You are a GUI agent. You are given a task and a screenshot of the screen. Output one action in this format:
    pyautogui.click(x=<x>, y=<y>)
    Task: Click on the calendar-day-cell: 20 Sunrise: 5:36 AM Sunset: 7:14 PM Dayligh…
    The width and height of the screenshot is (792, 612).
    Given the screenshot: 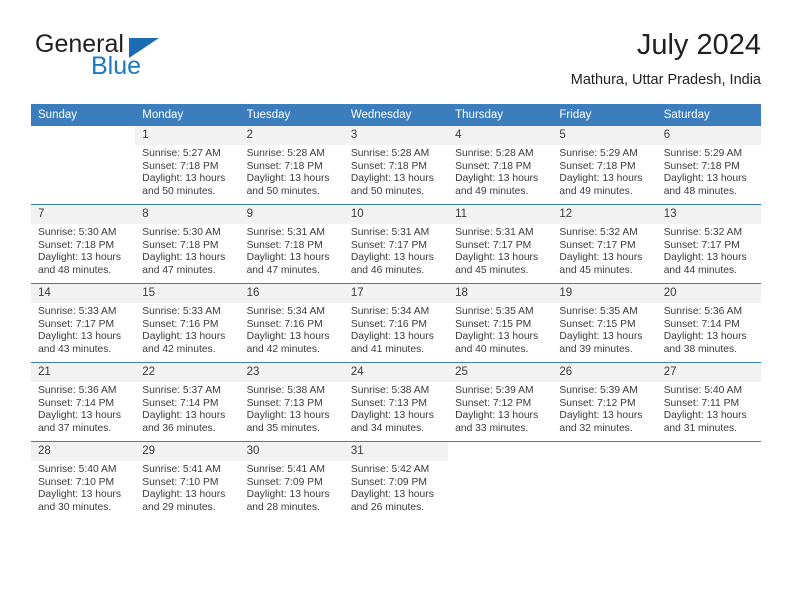 What is the action you would take?
    pyautogui.click(x=708, y=323)
    